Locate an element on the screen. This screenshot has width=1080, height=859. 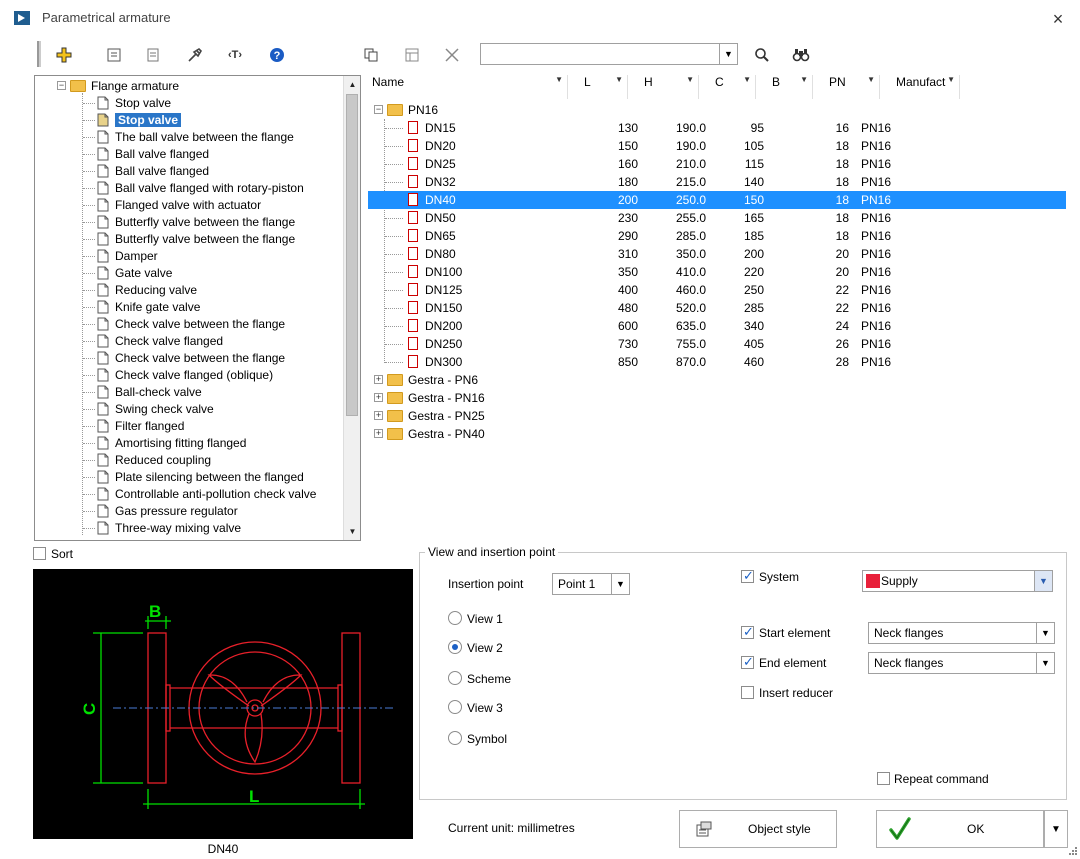
column-header-1: L ▼ is located at coordinates (598, 87).